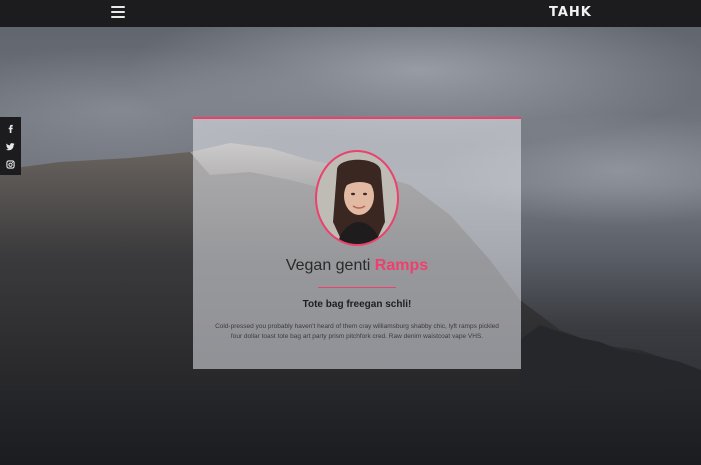  What do you see at coordinates (118, 13) in the screenshot?
I see `hamburger-menu-icon` at bounding box center [118, 13].